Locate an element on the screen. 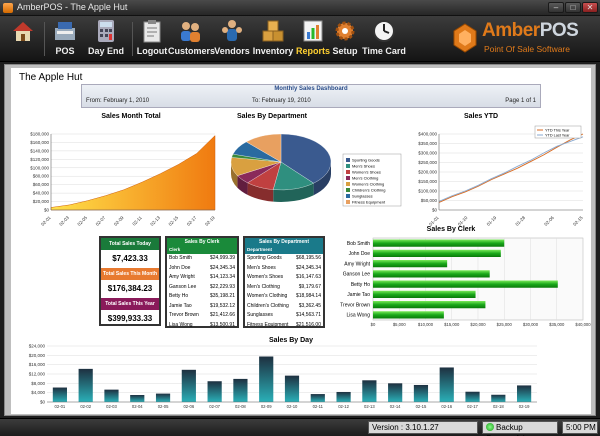  x-tick-label: 02-11 is located at coordinates (318, 406).